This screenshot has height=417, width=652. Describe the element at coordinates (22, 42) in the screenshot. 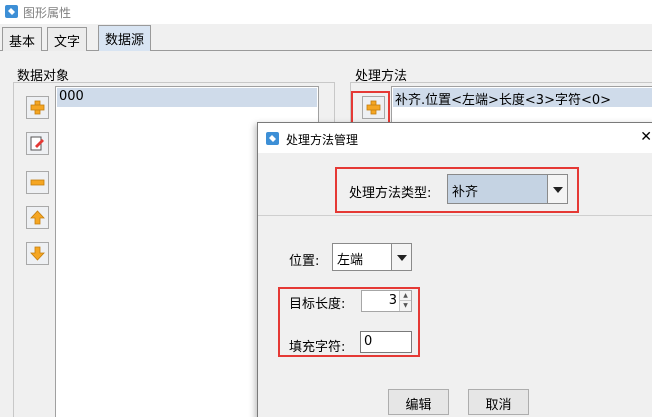

I see `tab-basic-label: 基本` at that location.